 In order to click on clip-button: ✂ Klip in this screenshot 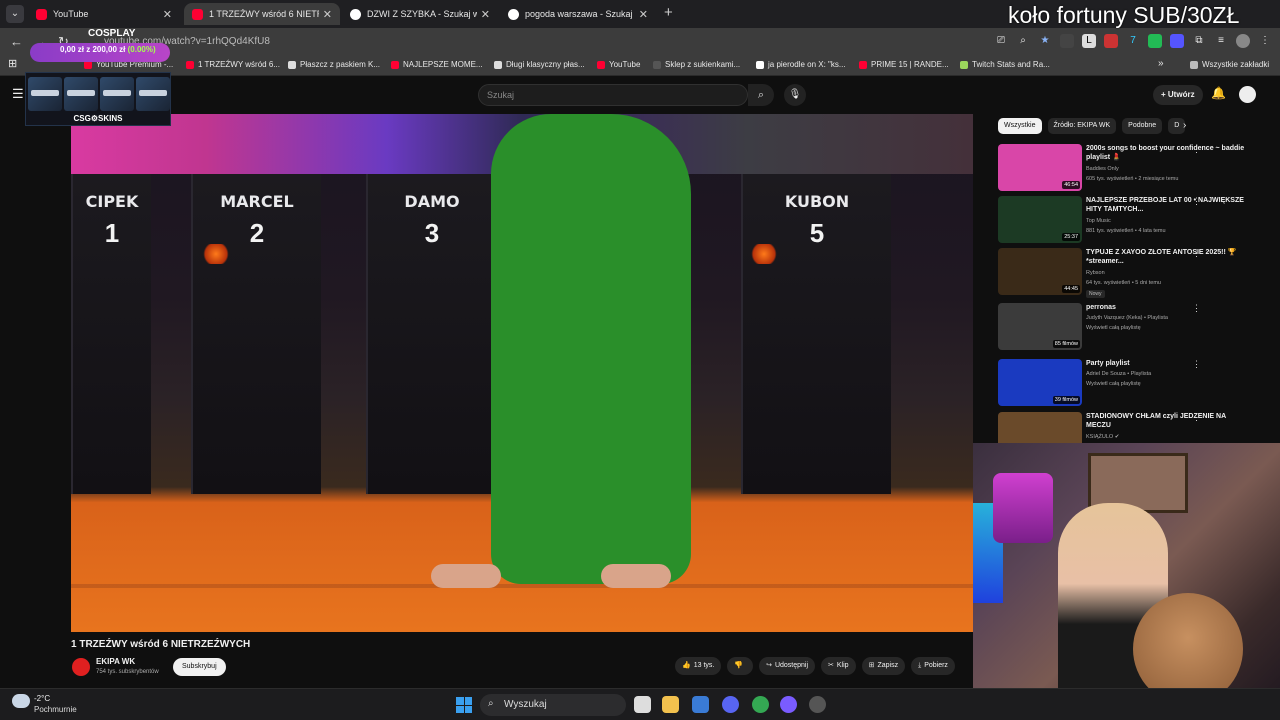, I will do `click(838, 666)`.